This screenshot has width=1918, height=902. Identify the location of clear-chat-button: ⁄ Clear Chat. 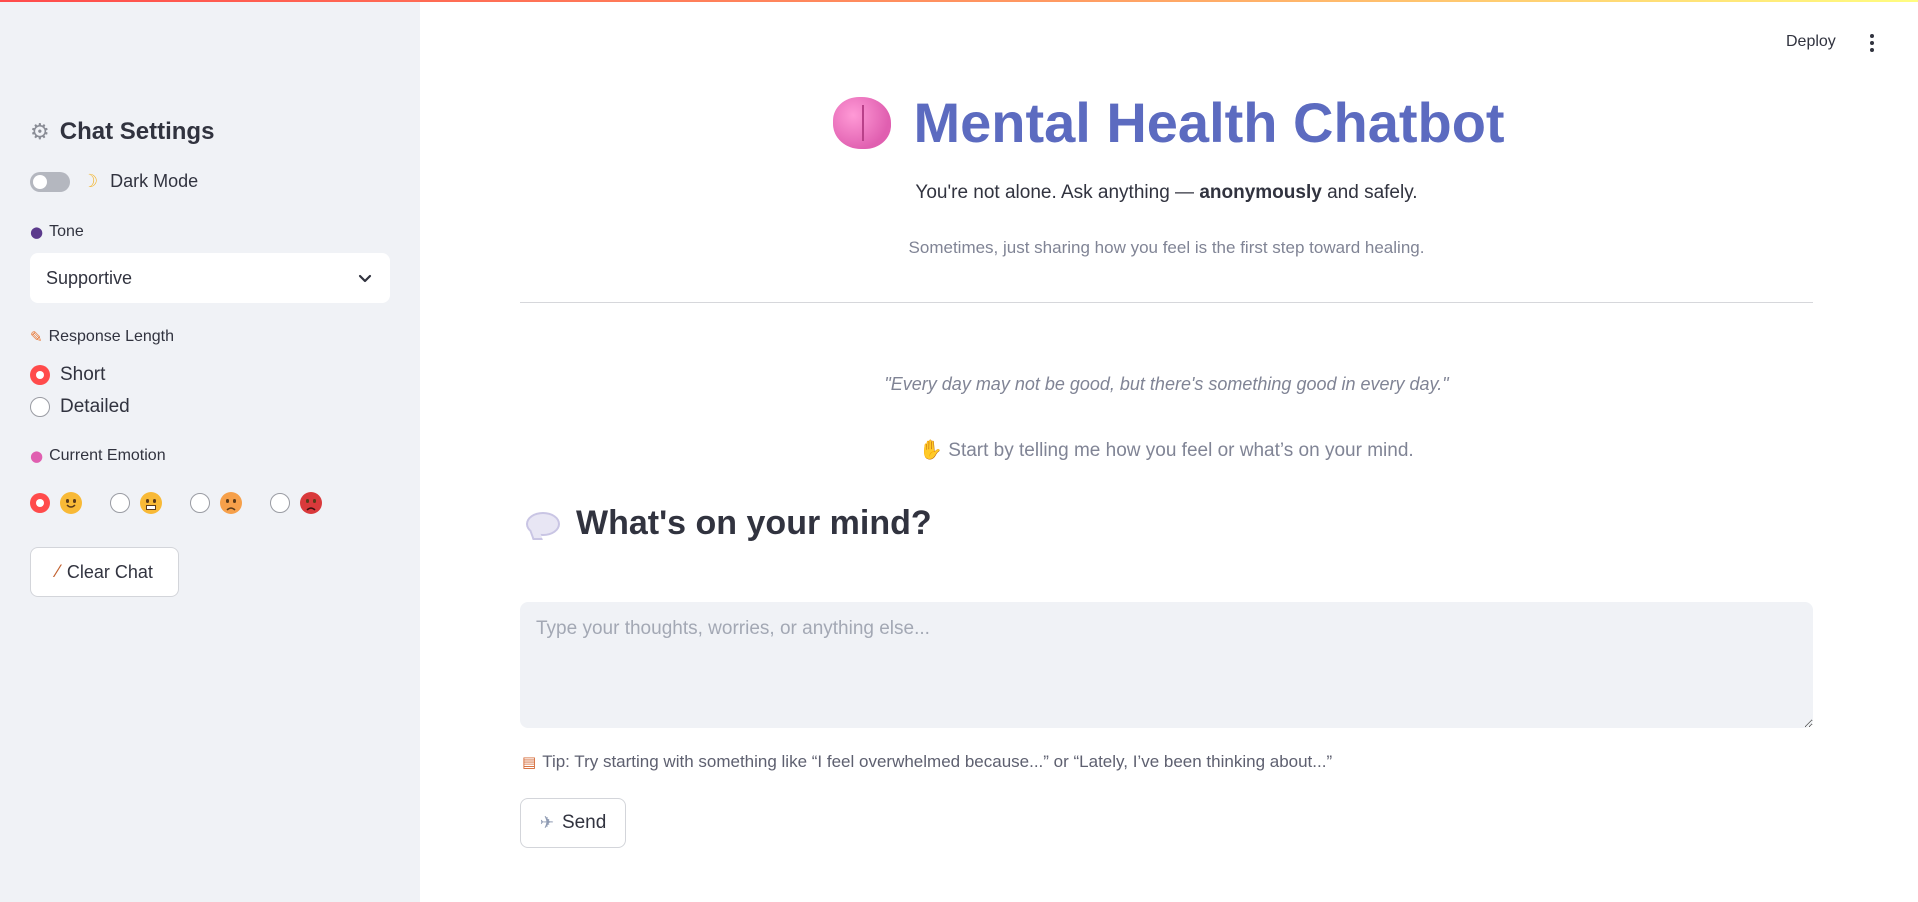
(104, 572).